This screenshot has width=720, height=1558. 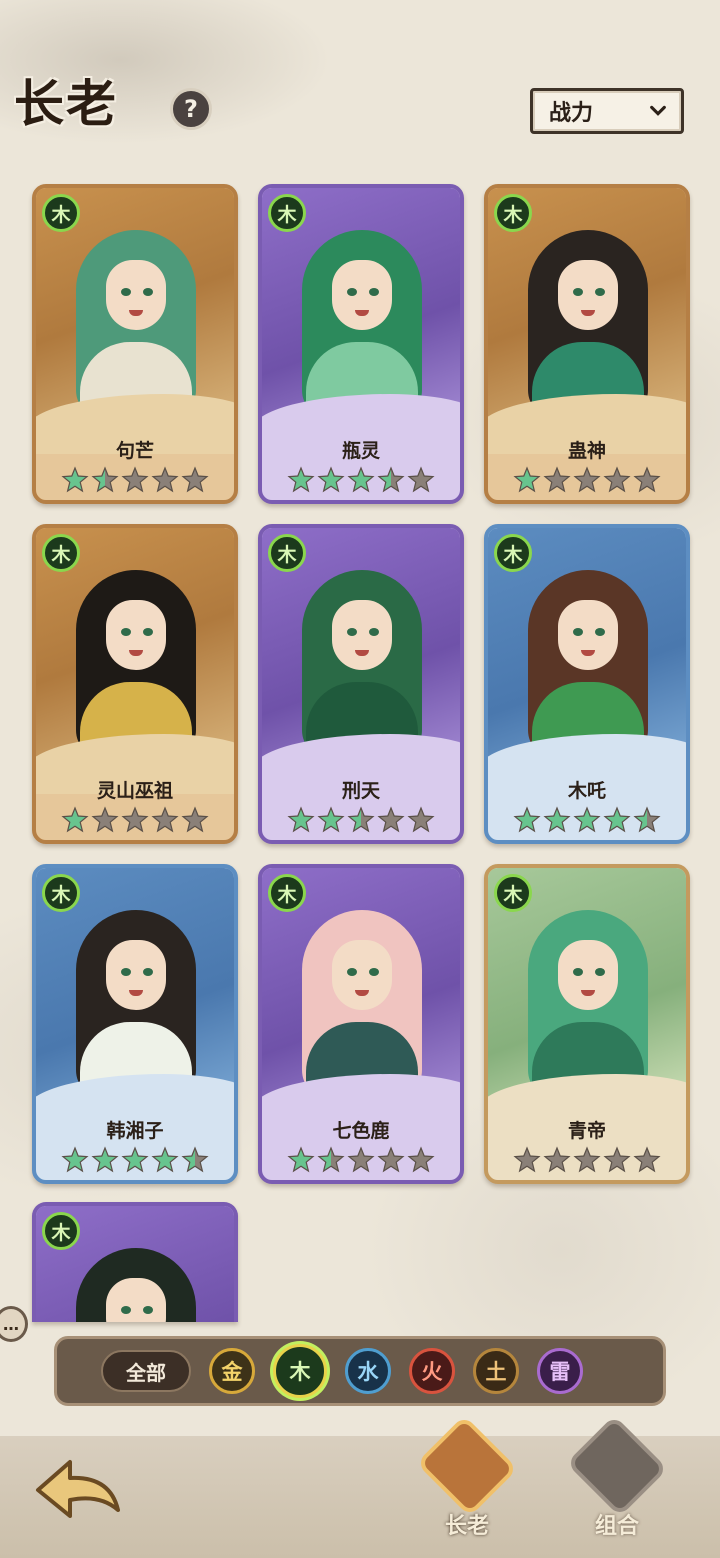 What do you see at coordinates (300, 1371) in the screenshot?
I see `filter-wood-button: 木` at bounding box center [300, 1371].